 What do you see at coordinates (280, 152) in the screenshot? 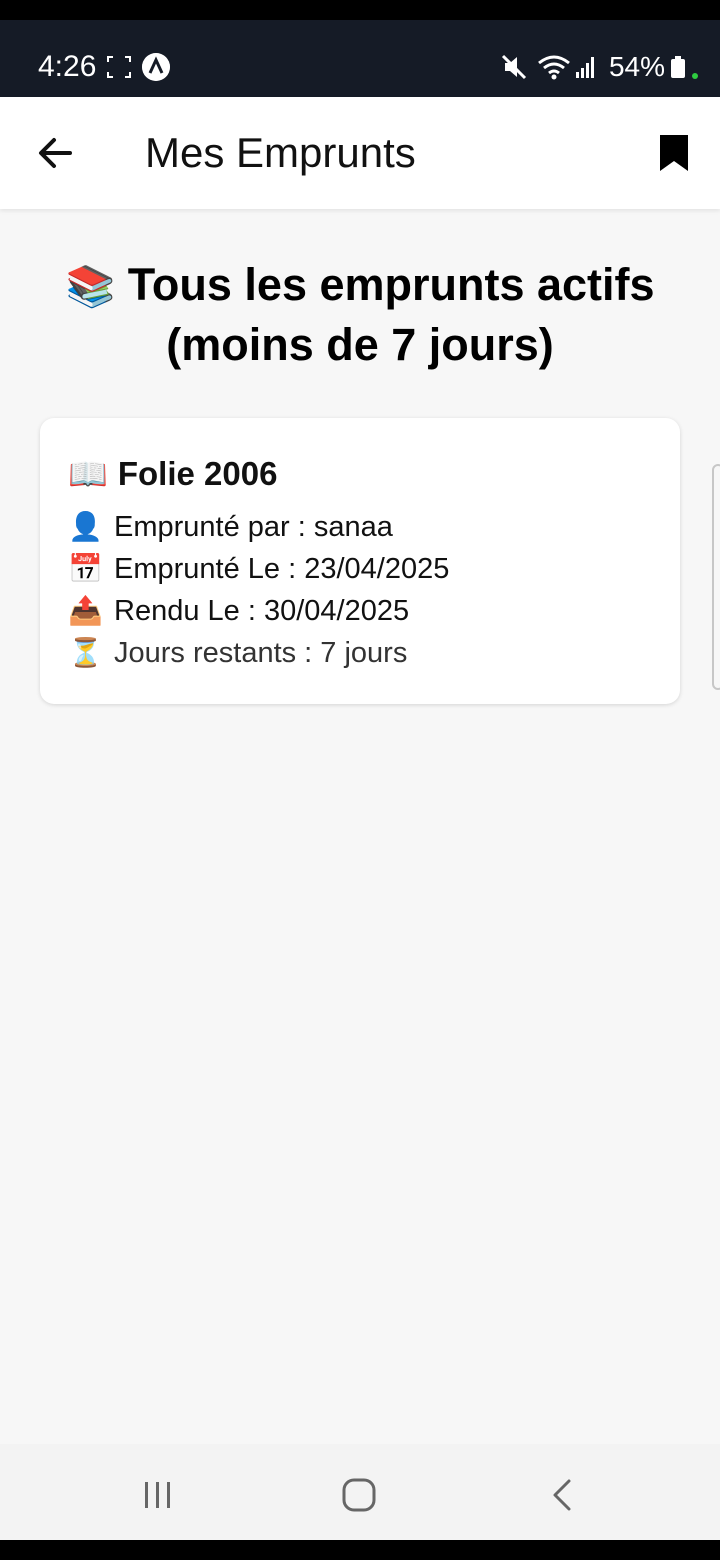
I see `page-title: Mes Emprunts` at bounding box center [280, 152].